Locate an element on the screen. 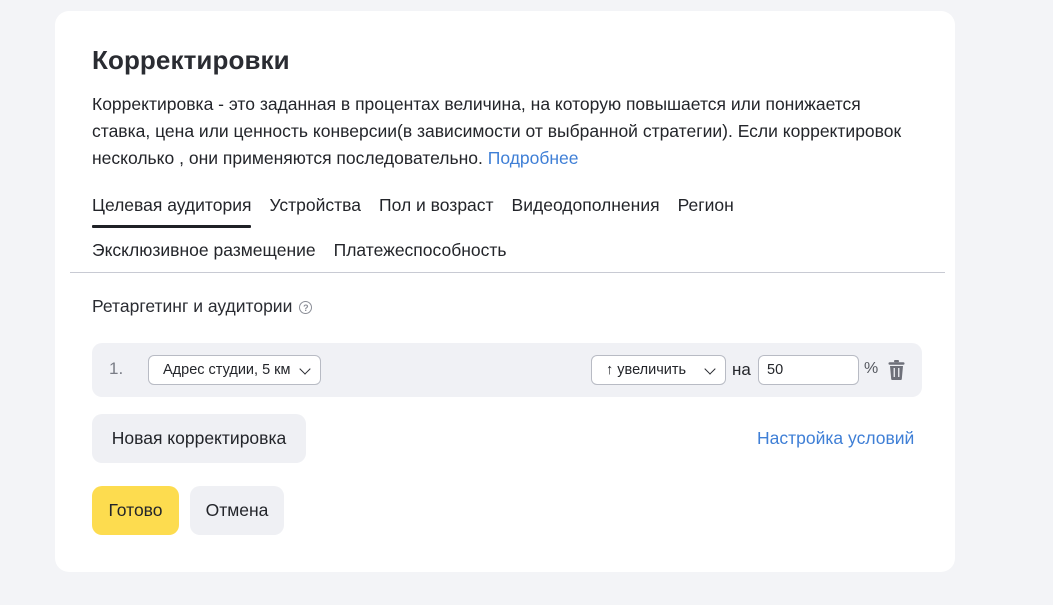 The width and height of the screenshot is (1053, 605). done-button: Готово is located at coordinates (135, 510).